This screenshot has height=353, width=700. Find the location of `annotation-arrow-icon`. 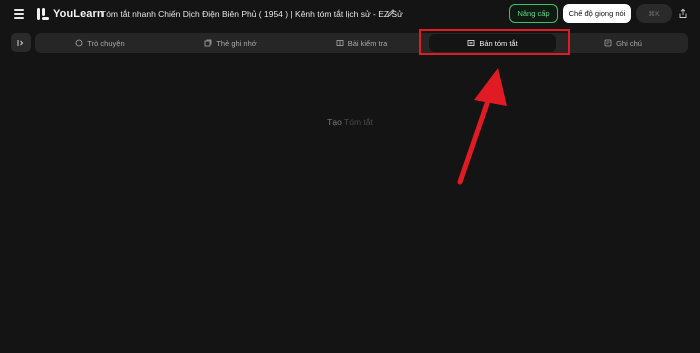

annotation-arrow-icon is located at coordinates (482, 126).